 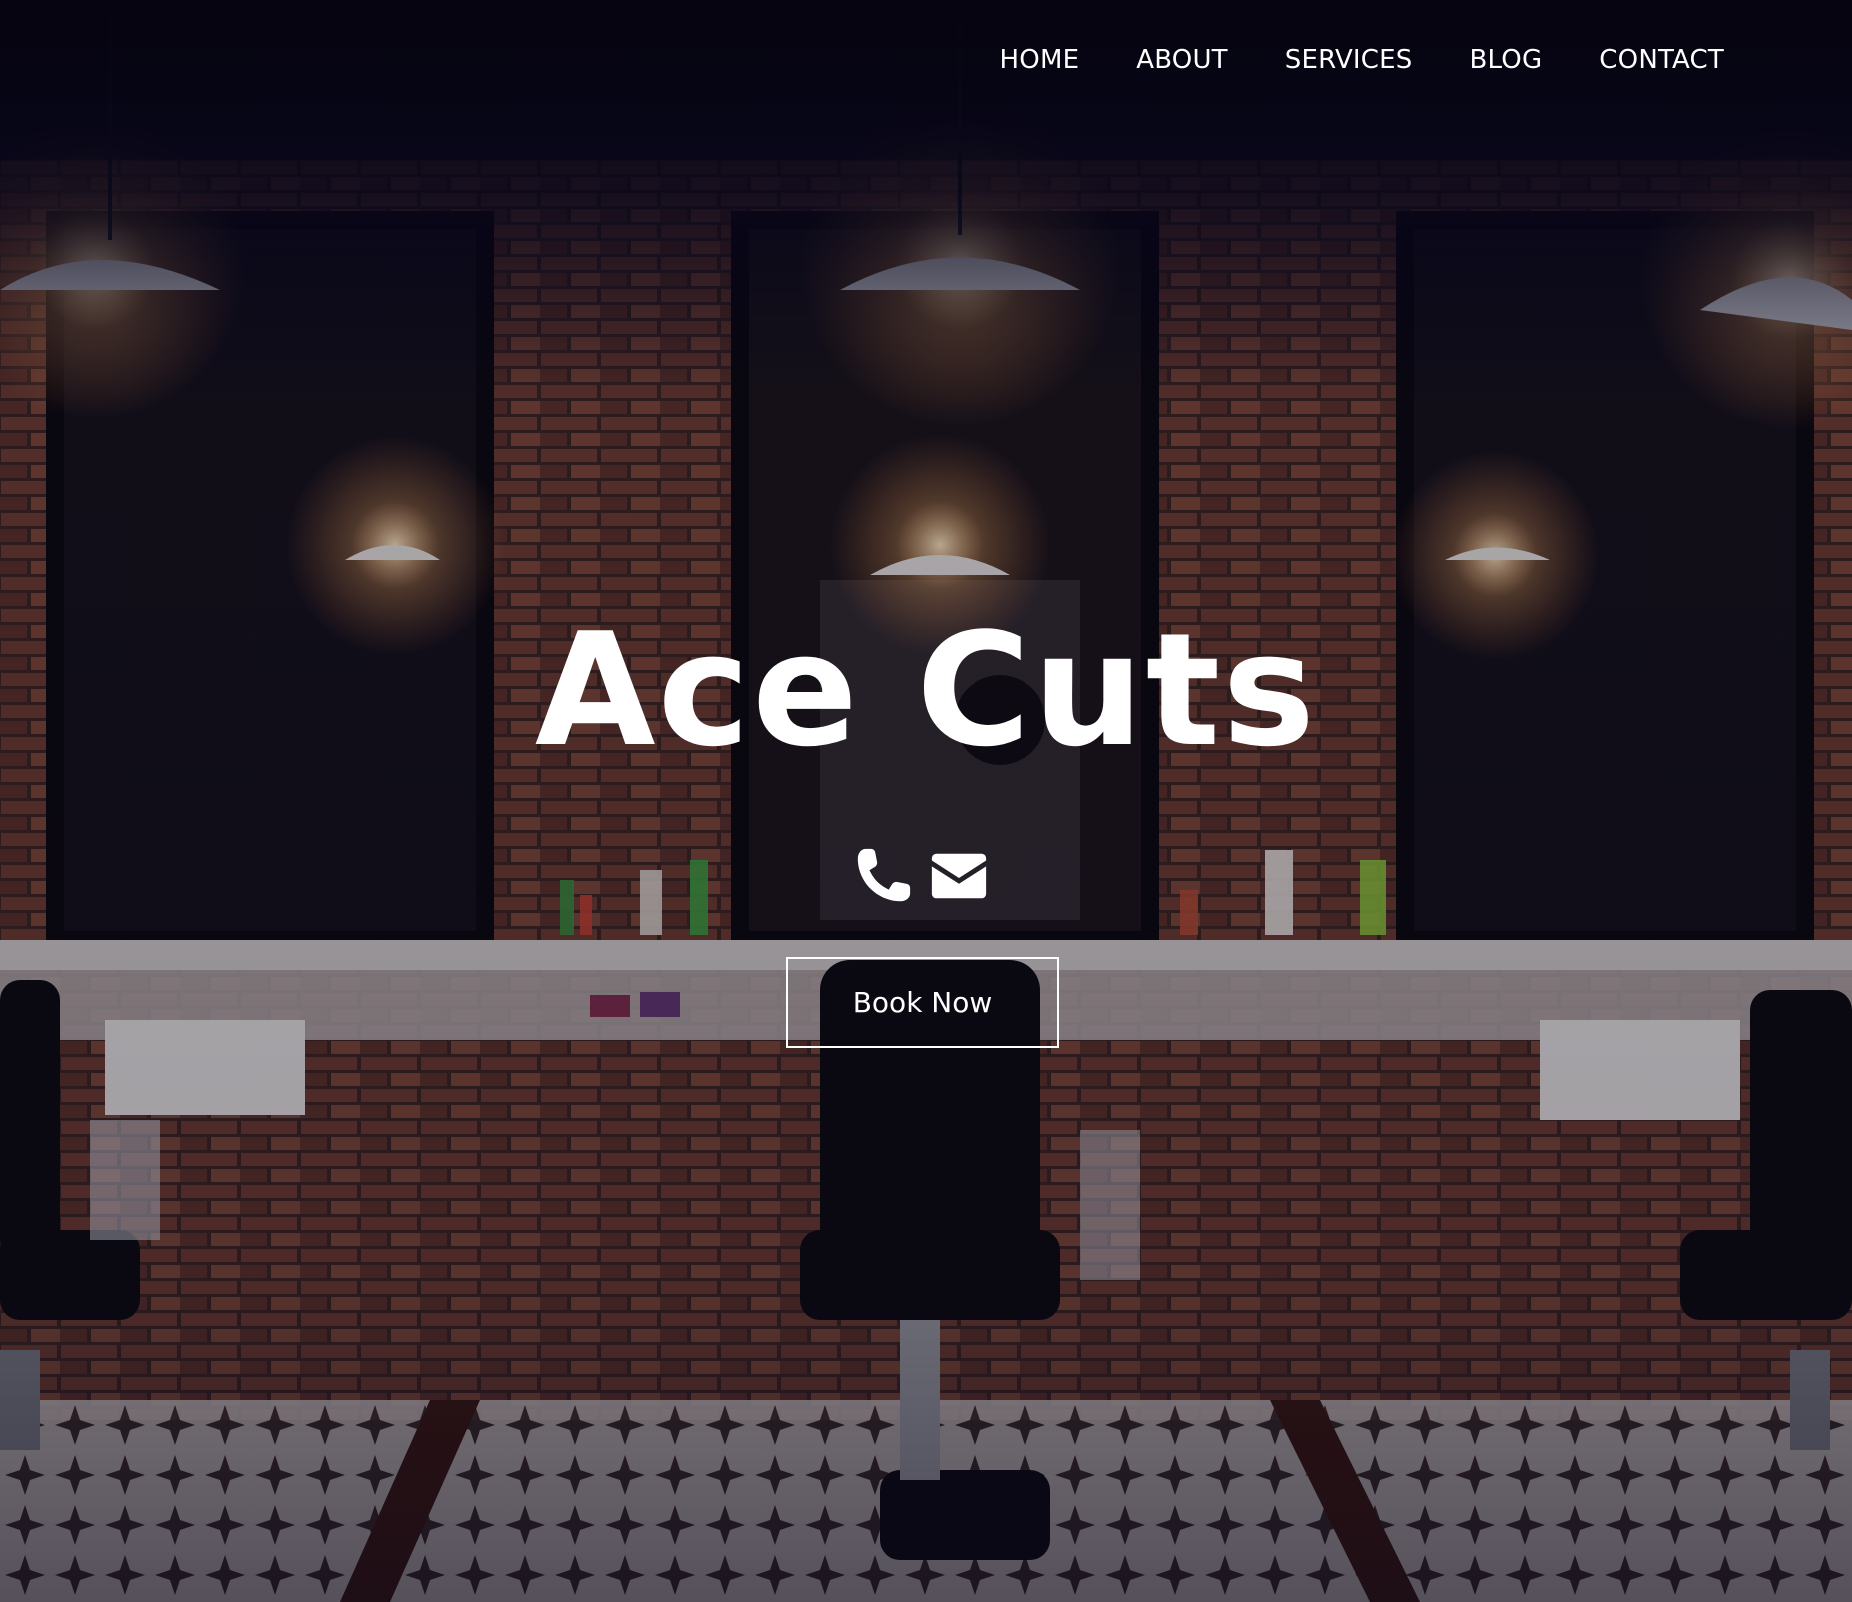 What do you see at coordinates (1182, 60) in the screenshot?
I see `nav-about-link: ABOUT` at bounding box center [1182, 60].